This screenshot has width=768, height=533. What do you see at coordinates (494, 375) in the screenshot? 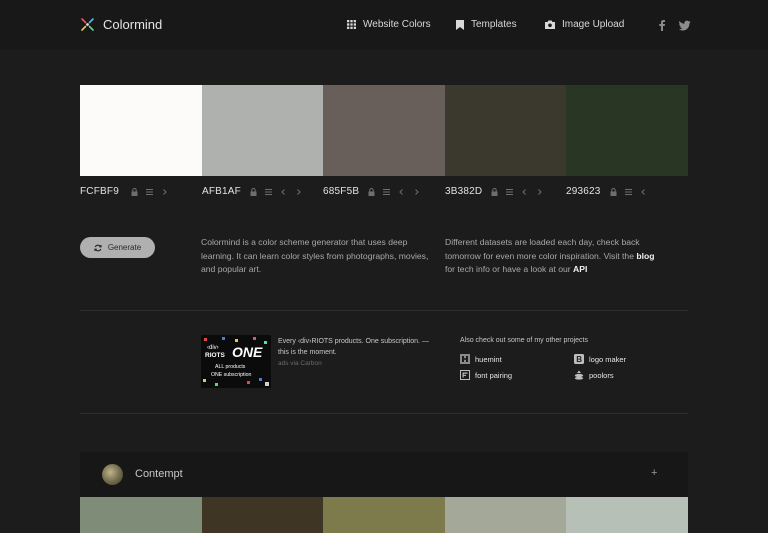
I see `project-font-pairing-label: font pairing` at bounding box center [494, 375].